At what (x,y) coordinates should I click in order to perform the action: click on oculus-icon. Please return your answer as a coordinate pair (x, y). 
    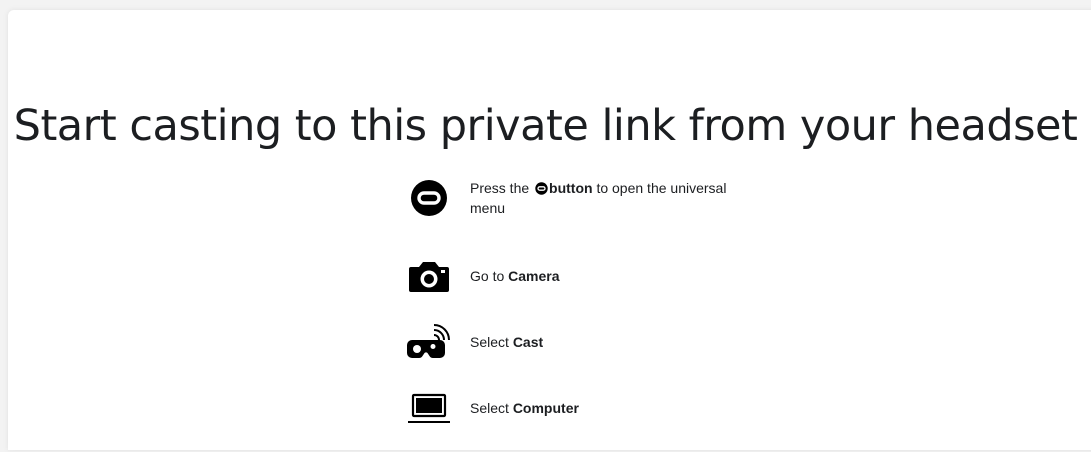
    Looking at the image, I should click on (429, 198).